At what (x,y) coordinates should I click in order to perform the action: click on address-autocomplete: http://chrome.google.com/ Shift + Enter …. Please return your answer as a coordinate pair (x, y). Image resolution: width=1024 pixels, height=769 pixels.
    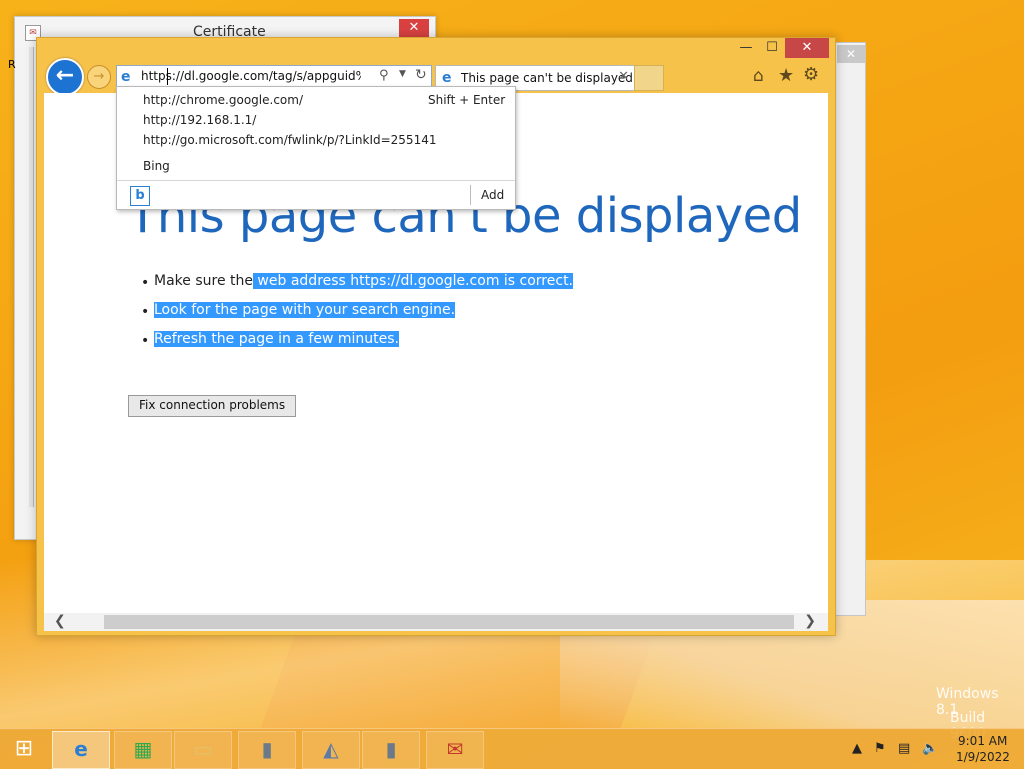
    Looking at the image, I should click on (316, 148).